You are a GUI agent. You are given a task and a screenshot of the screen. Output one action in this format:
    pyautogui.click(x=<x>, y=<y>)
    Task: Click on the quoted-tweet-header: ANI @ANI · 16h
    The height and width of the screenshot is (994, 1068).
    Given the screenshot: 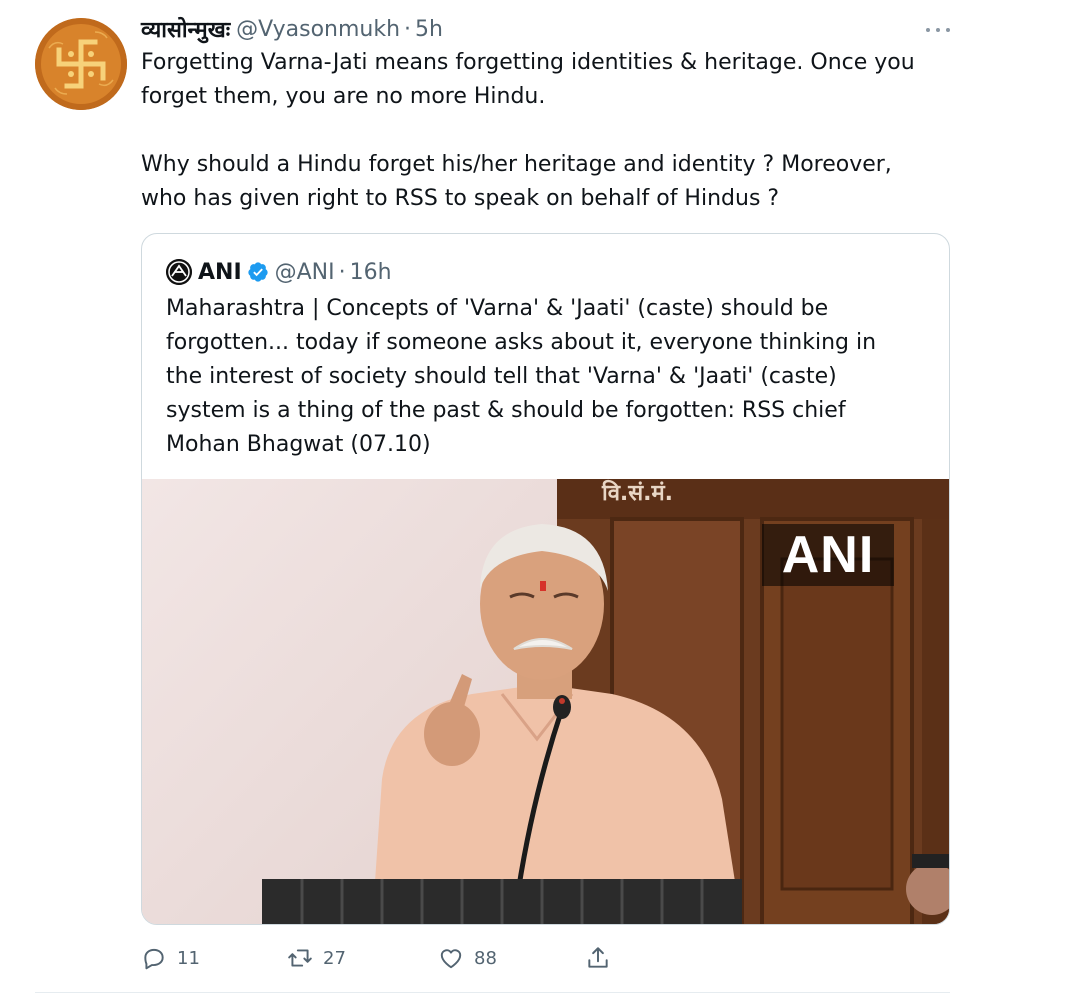 What is the action you would take?
    pyautogui.click(x=279, y=272)
    